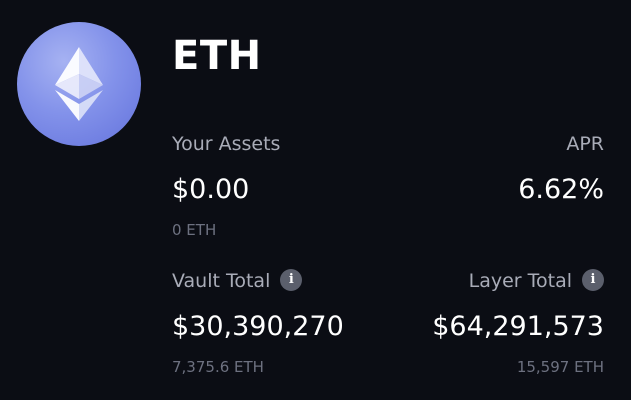 This screenshot has width=631, height=400. What do you see at coordinates (518, 326) in the screenshot?
I see `layer-total-value: $64,291,573` at bounding box center [518, 326].